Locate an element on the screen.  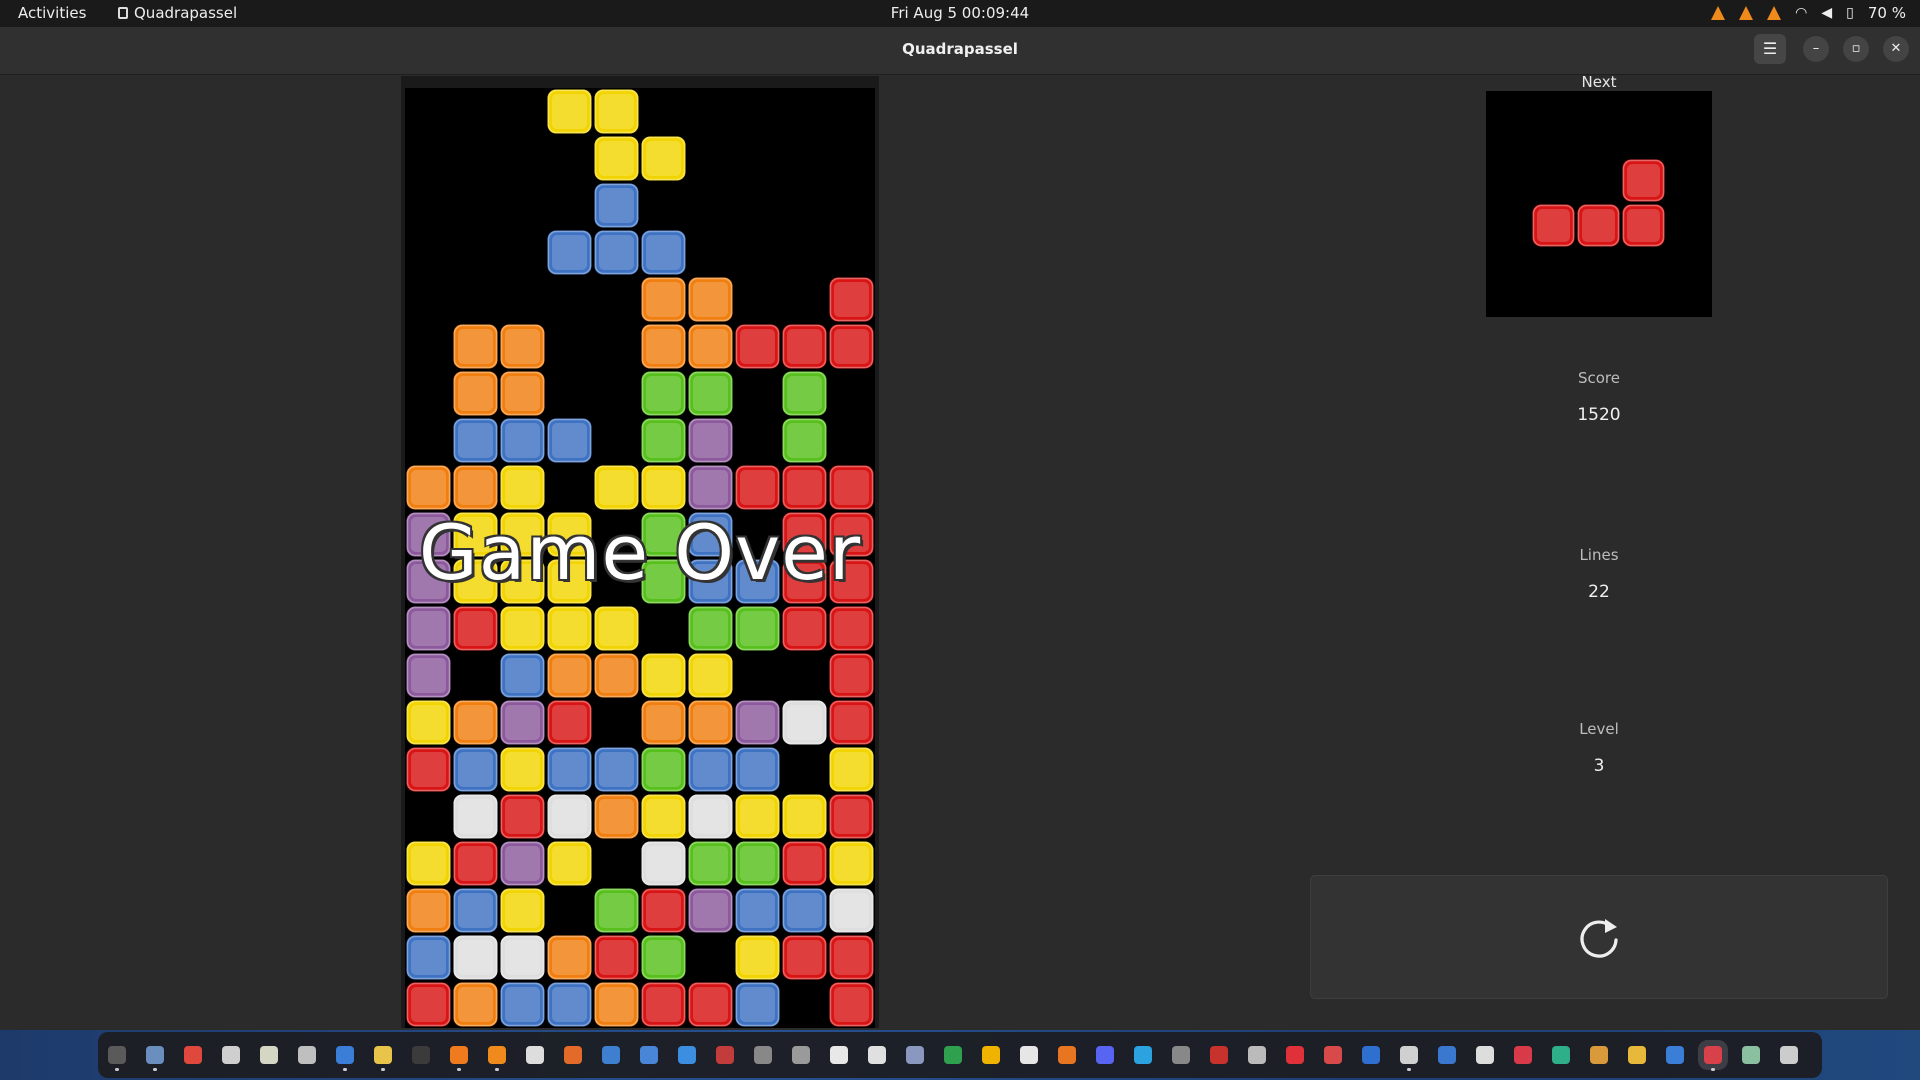
document-icon is located at coordinates (1029, 1055).